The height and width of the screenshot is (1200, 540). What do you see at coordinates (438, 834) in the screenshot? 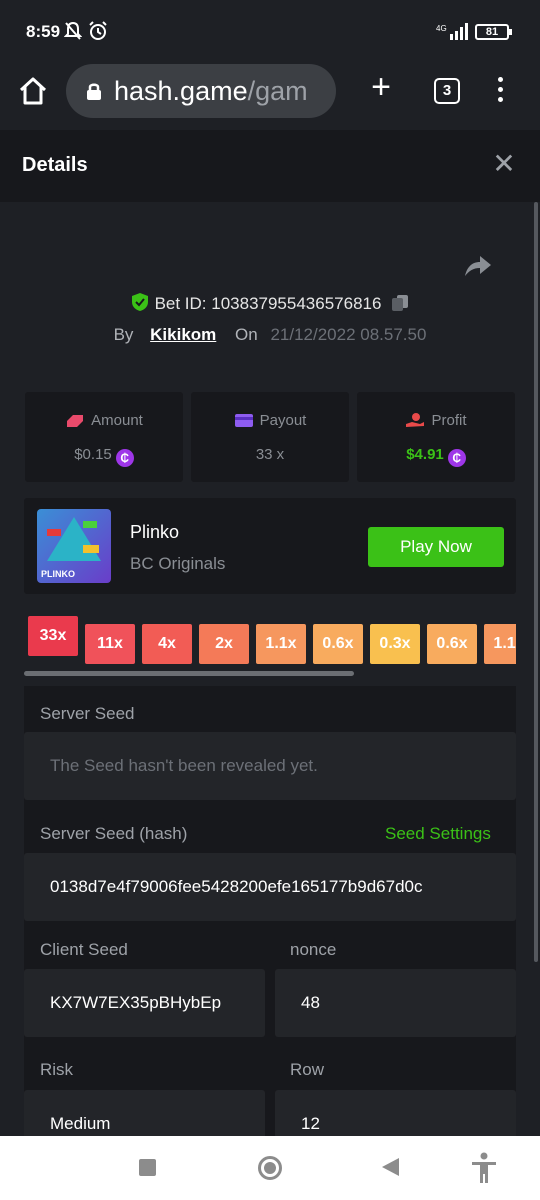
I see `seed-settings-link: Seed Settings` at bounding box center [438, 834].